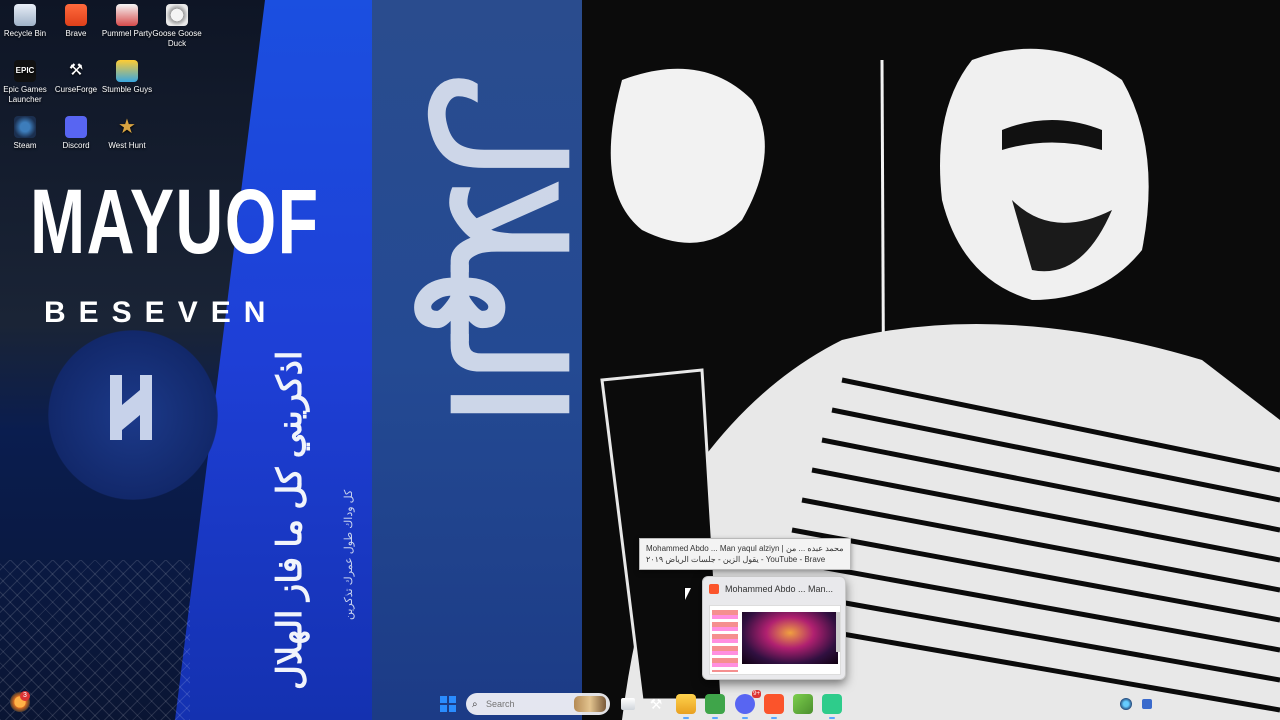 This screenshot has width=1280, height=720. Describe the element at coordinates (443, 699) in the screenshot. I see `windows-logo-icon` at that location.